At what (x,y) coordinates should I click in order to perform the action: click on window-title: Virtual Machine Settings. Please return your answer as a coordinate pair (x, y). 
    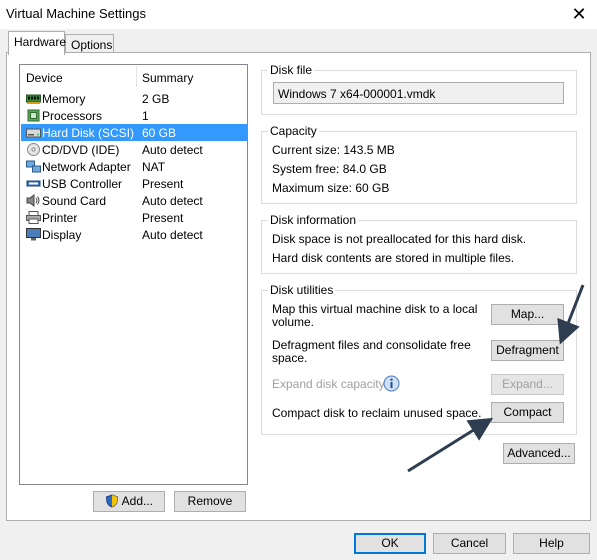
    Looking at the image, I should click on (76, 13).